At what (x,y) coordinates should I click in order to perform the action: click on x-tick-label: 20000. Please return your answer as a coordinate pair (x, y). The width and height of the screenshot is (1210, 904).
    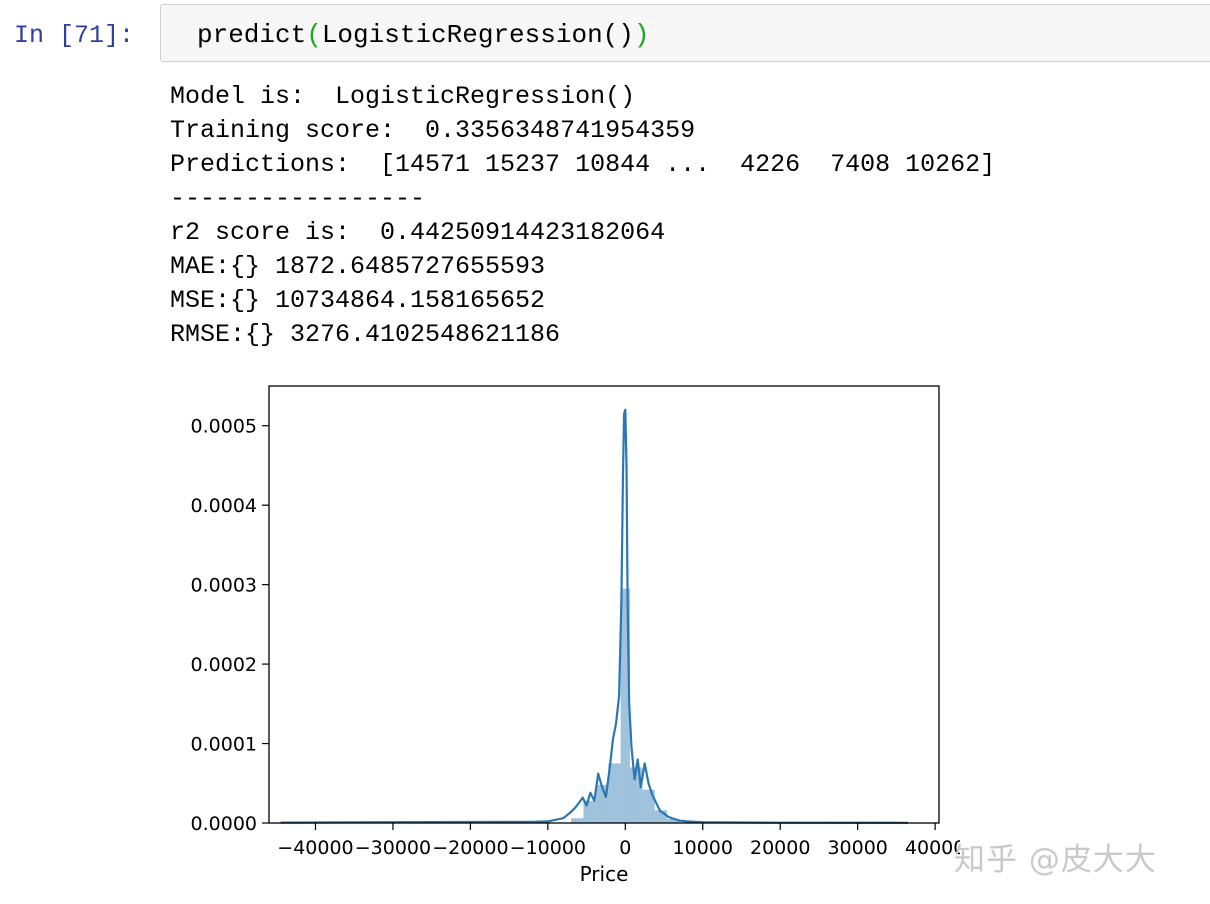
    Looking at the image, I should click on (780, 848).